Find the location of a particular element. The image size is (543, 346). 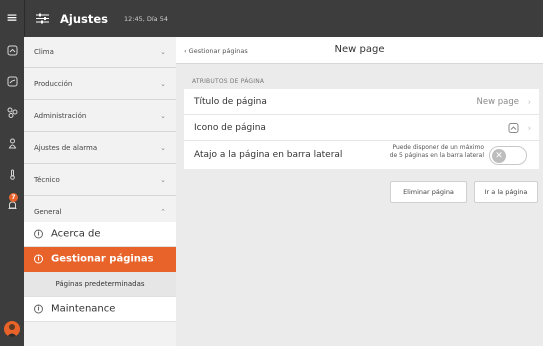

sidebar-item-label: Maintenance is located at coordinates (83, 309).